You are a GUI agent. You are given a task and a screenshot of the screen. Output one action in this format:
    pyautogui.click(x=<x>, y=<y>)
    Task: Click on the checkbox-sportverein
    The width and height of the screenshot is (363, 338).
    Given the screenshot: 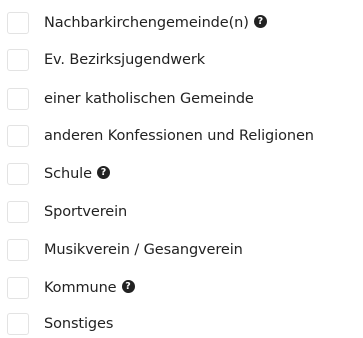 What is the action you would take?
    pyautogui.click(x=18, y=212)
    